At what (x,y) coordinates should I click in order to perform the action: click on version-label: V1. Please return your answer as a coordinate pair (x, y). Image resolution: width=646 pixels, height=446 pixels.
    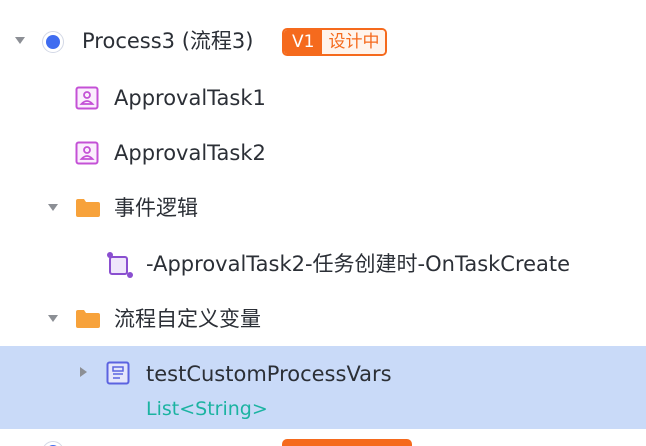
    Looking at the image, I should click on (303, 42).